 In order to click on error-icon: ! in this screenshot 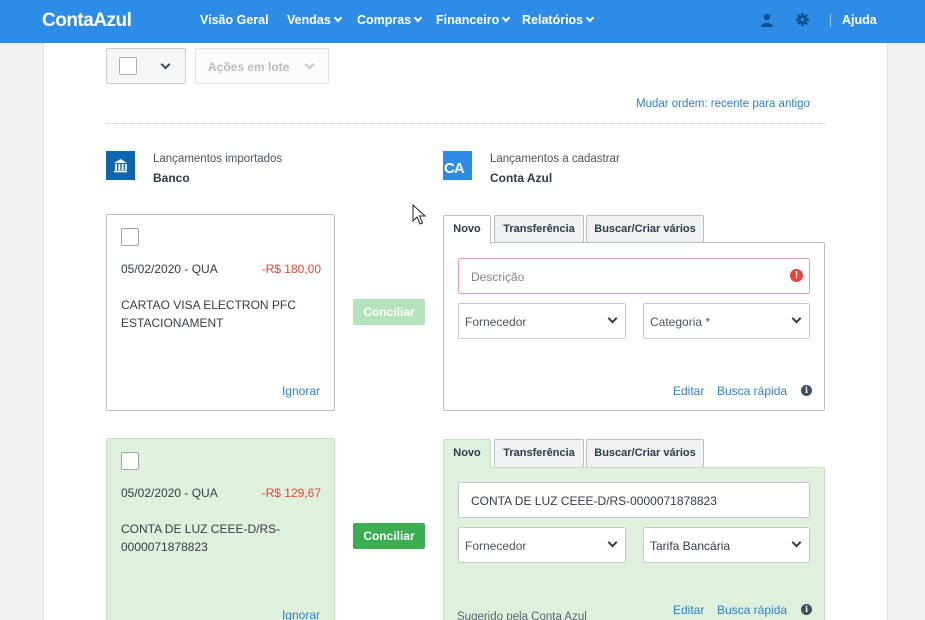, I will do `click(796, 275)`.